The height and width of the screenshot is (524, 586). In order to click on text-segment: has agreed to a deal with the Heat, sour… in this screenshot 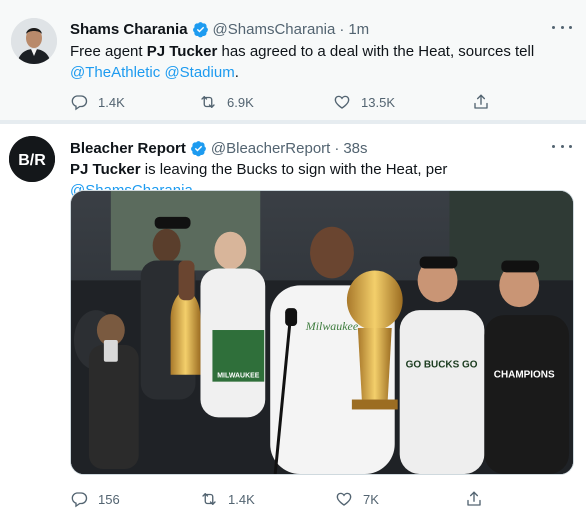, I will do `click(376, 51)`.